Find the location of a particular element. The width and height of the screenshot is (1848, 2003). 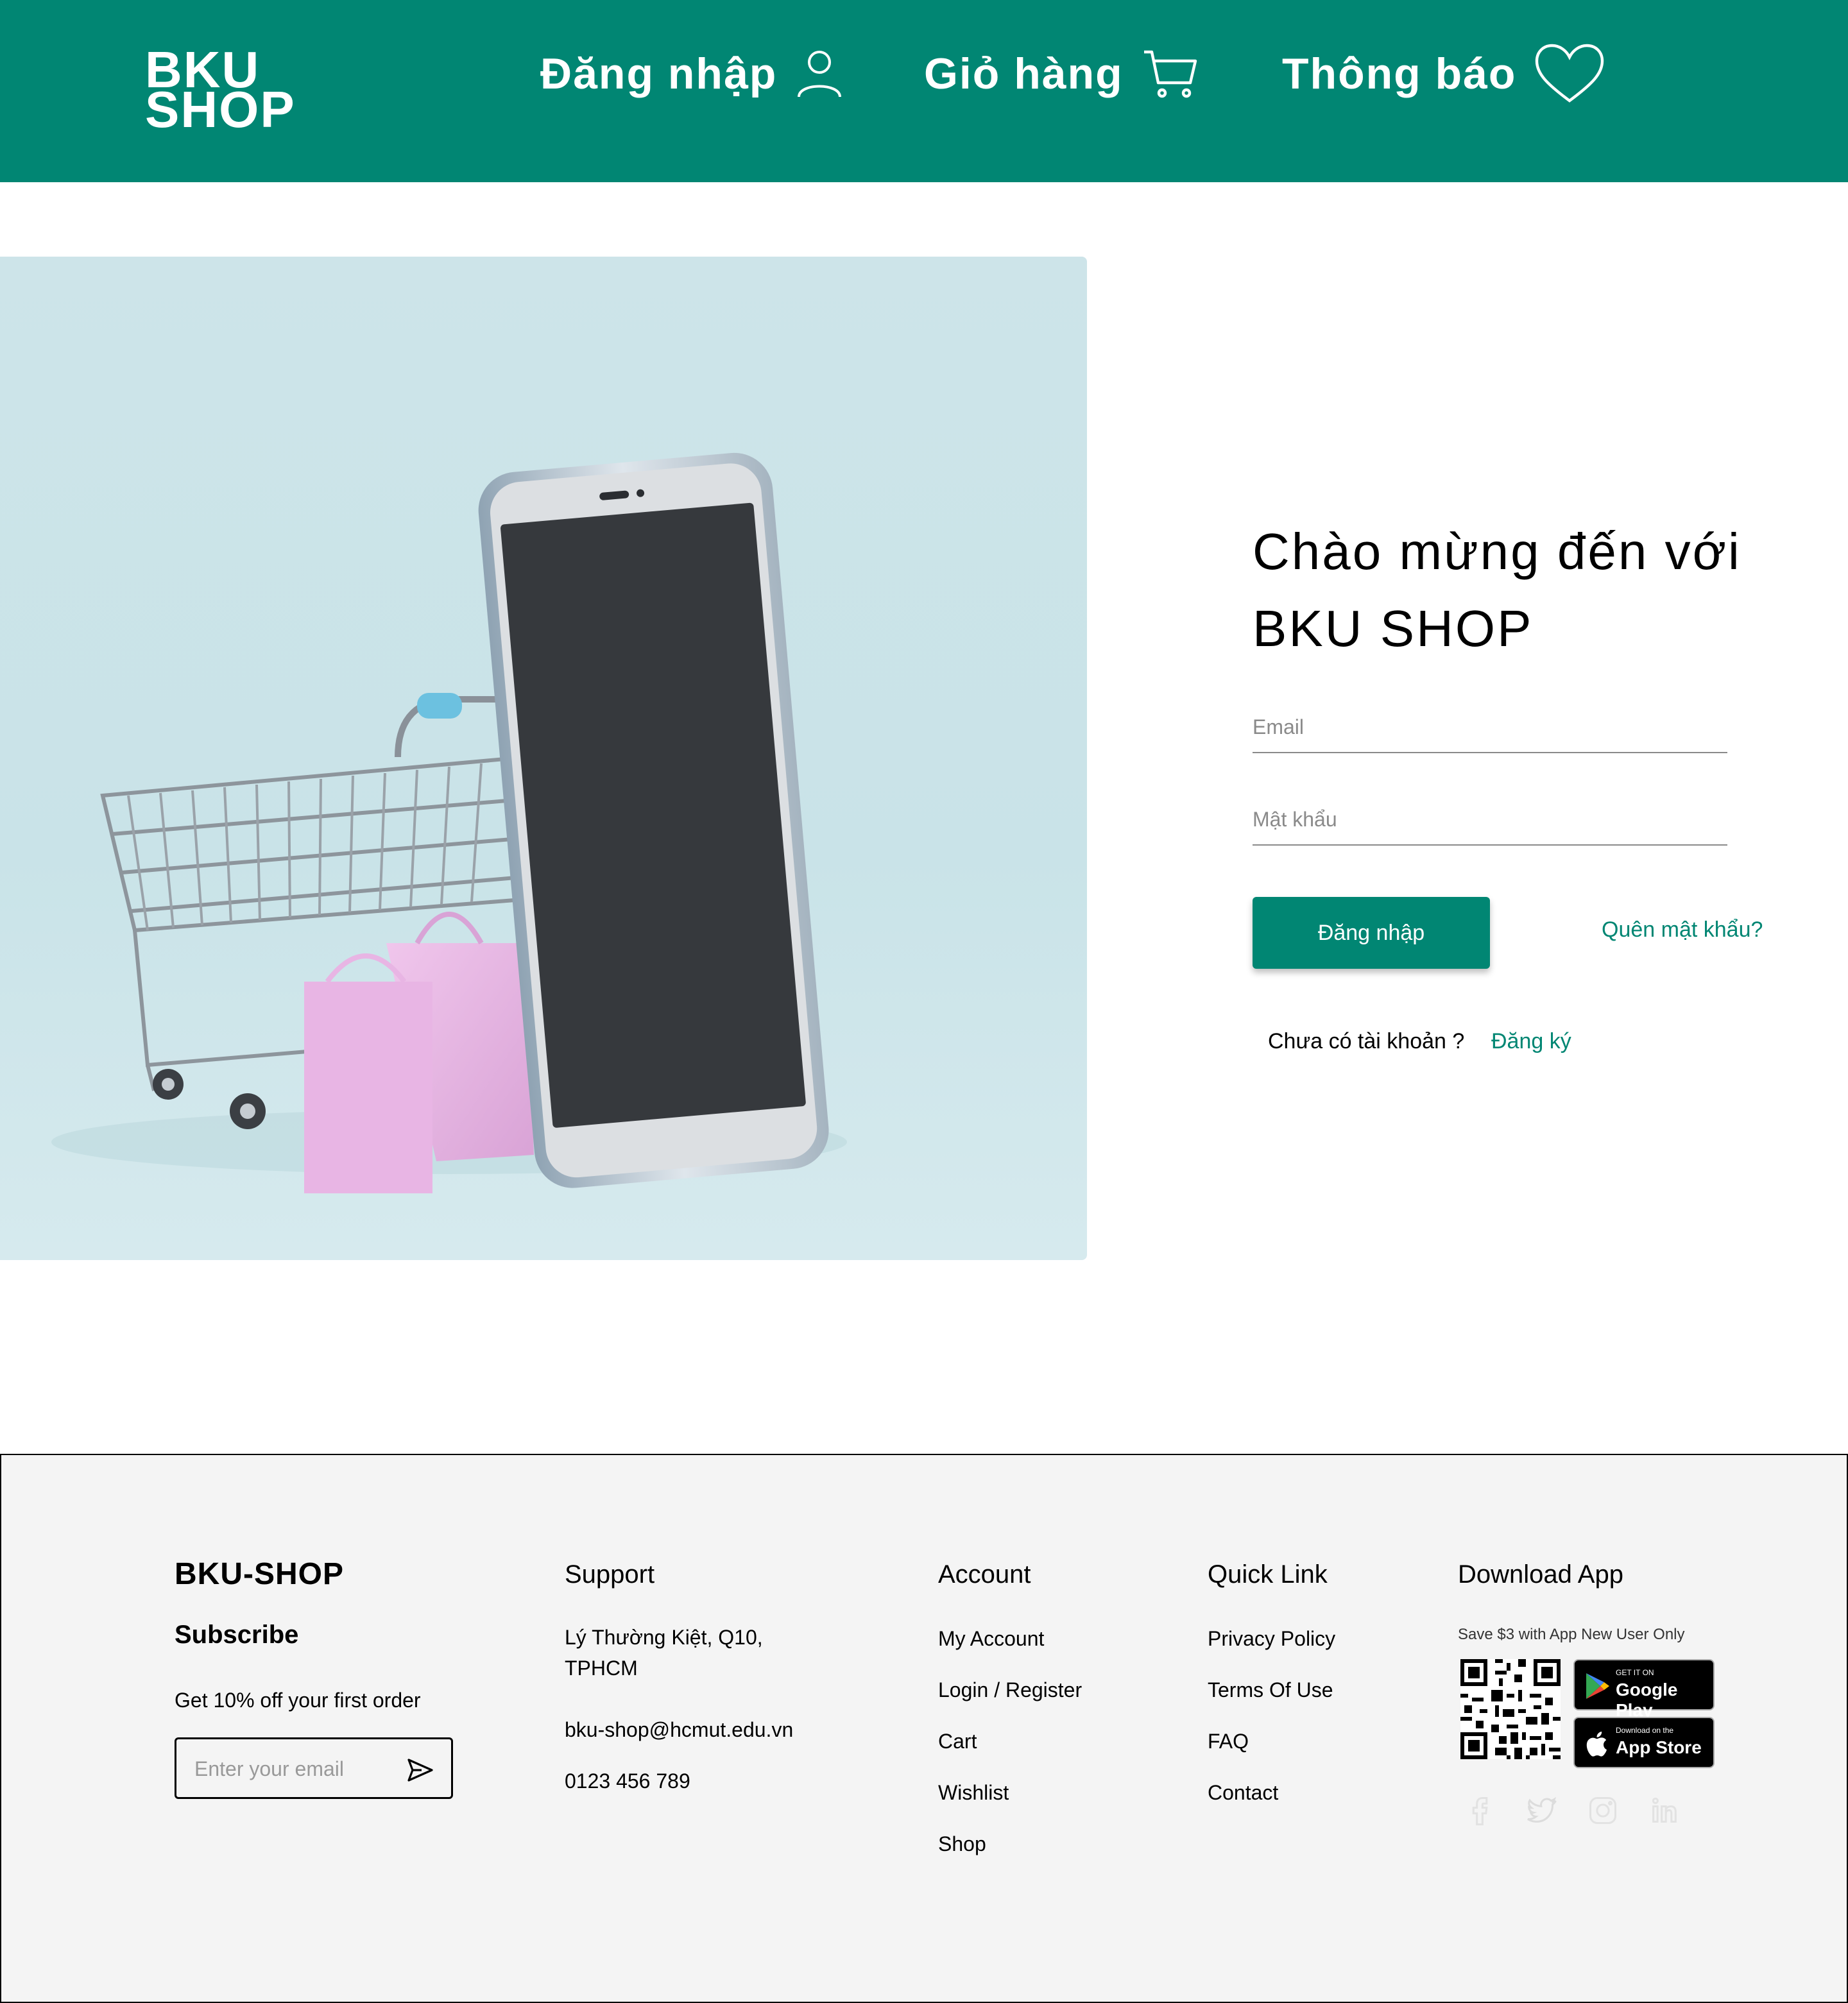

support-address: Lý Thường Kiệt, Q10, TPHCM is located at coordinates (664, 1652).